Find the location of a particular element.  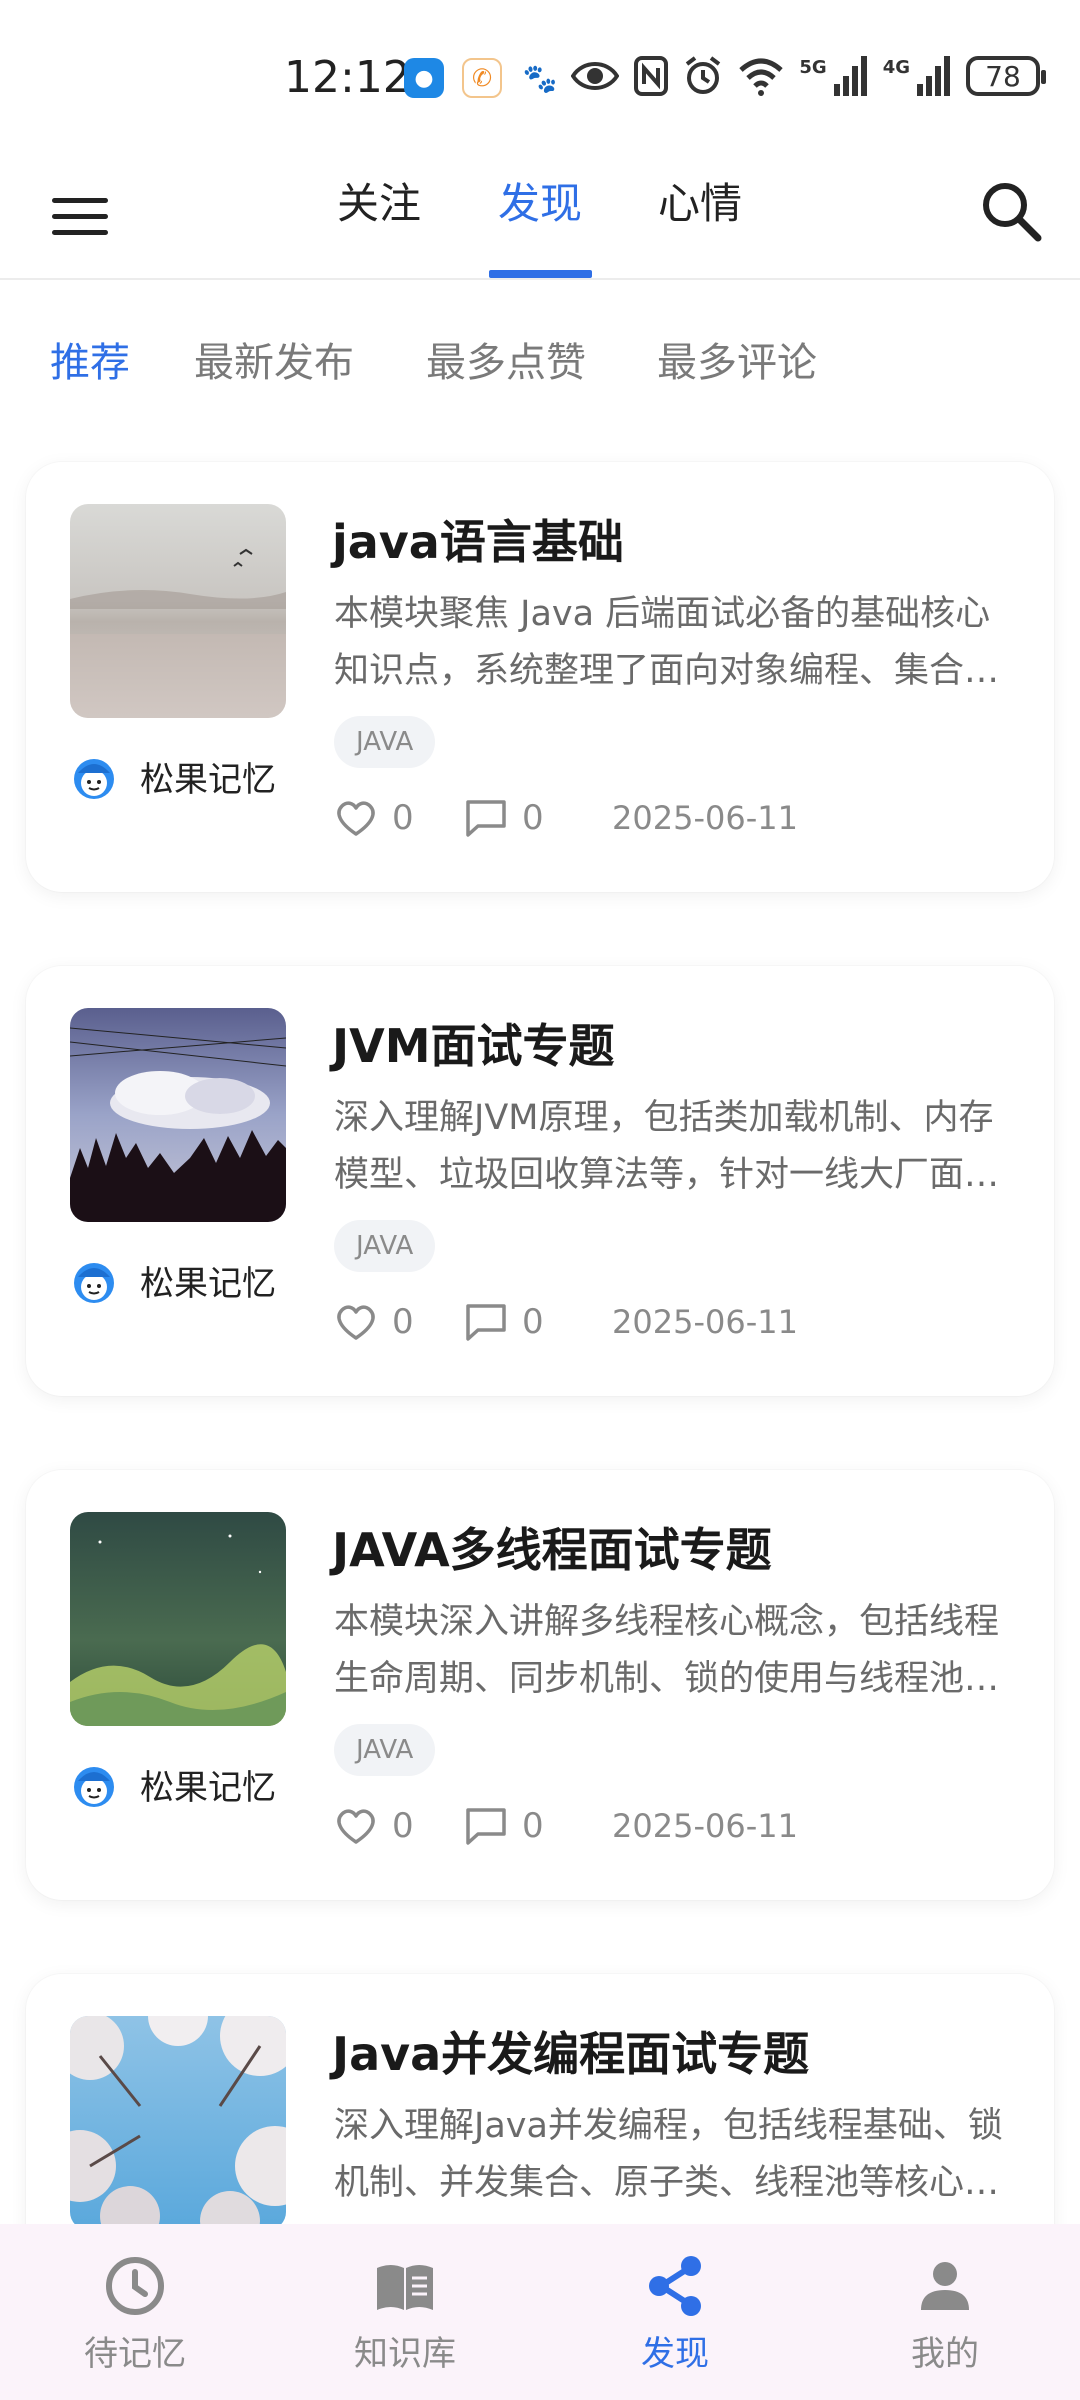

bottom-nav-label: 发现 is located at coordinates (675, 2354).